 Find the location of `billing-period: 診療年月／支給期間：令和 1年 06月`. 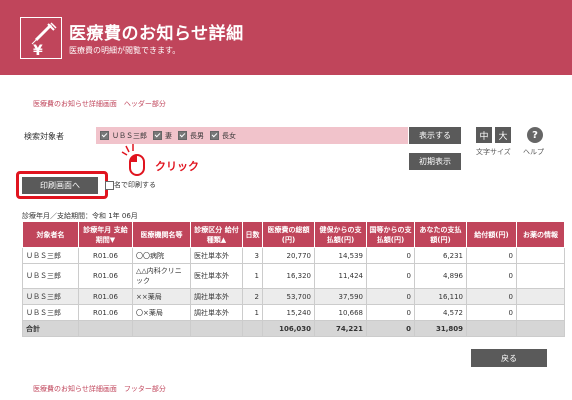

billing-period: 診療年月／支給期間：令和 1年 06月 is located at coordinates (80, 216).